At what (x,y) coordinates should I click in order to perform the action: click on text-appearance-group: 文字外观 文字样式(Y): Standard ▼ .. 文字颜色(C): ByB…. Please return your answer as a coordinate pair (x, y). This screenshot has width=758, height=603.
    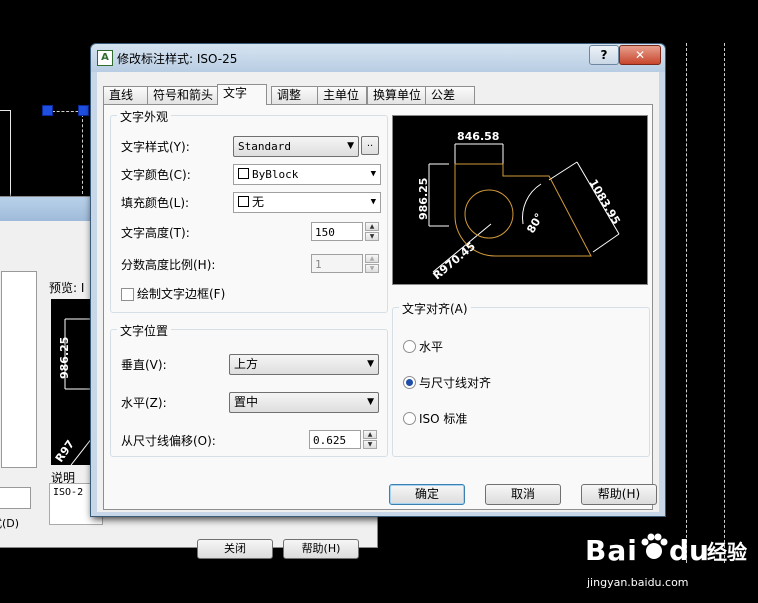
    Looking at the image, I should click on (249, 210).